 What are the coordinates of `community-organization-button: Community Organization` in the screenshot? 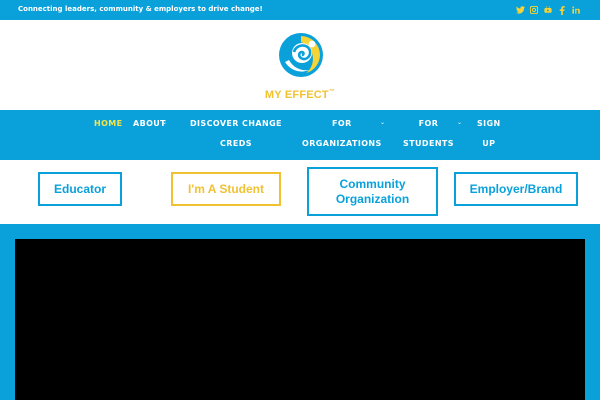 It's located at (372, 191).